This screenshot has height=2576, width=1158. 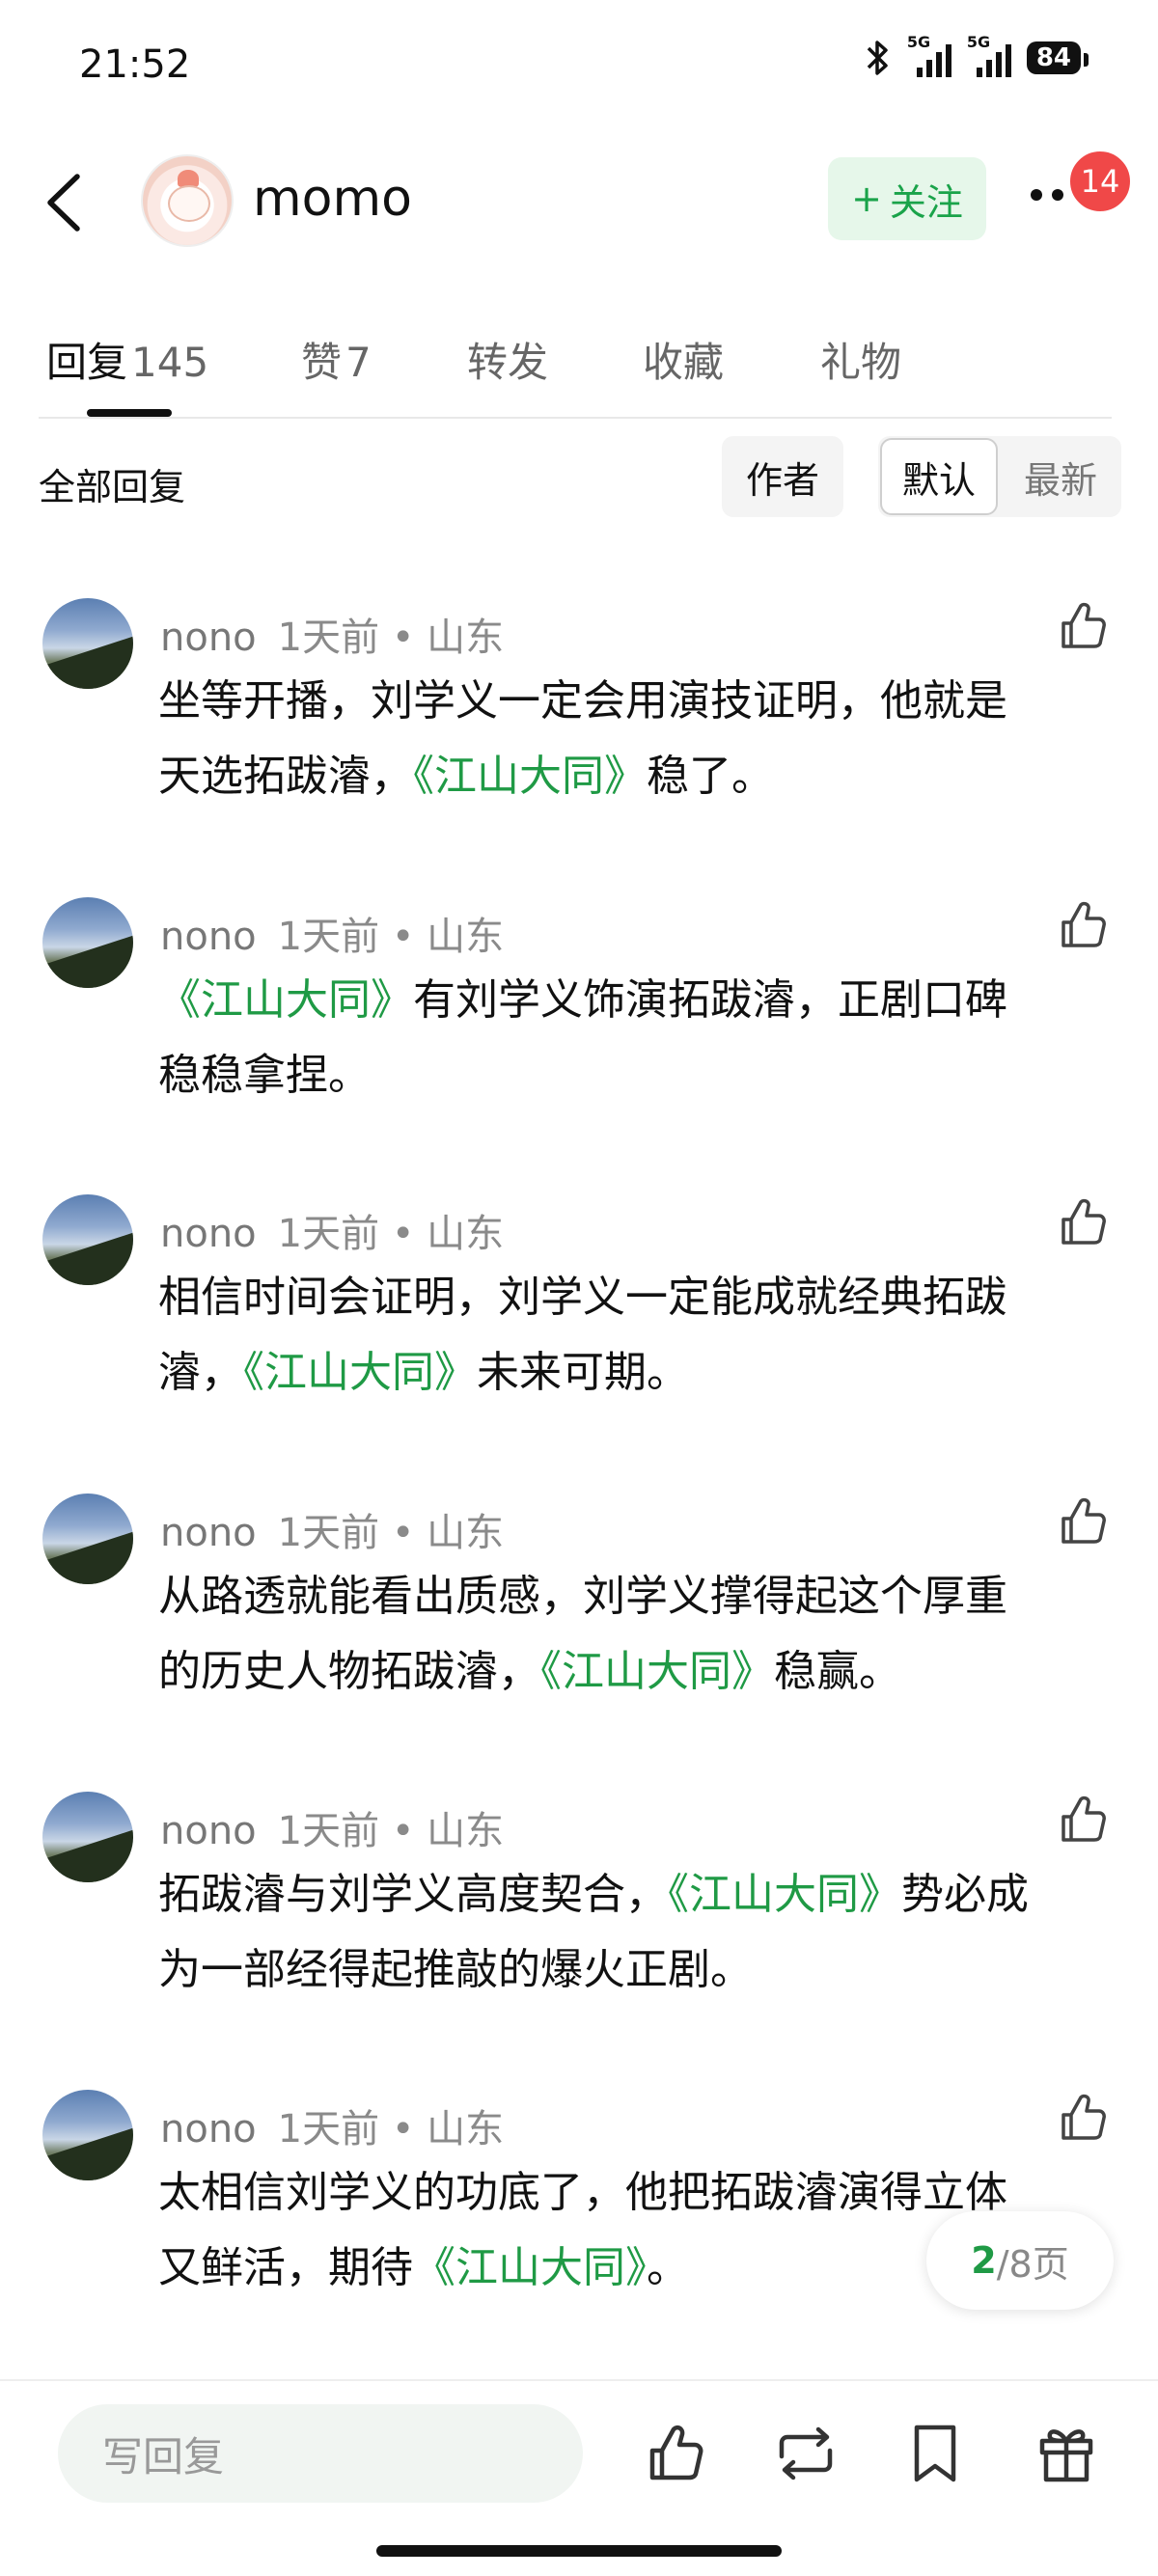 I want to click on comment-text-segment: 天选拓跋濬，, so click(x=285, y=777).